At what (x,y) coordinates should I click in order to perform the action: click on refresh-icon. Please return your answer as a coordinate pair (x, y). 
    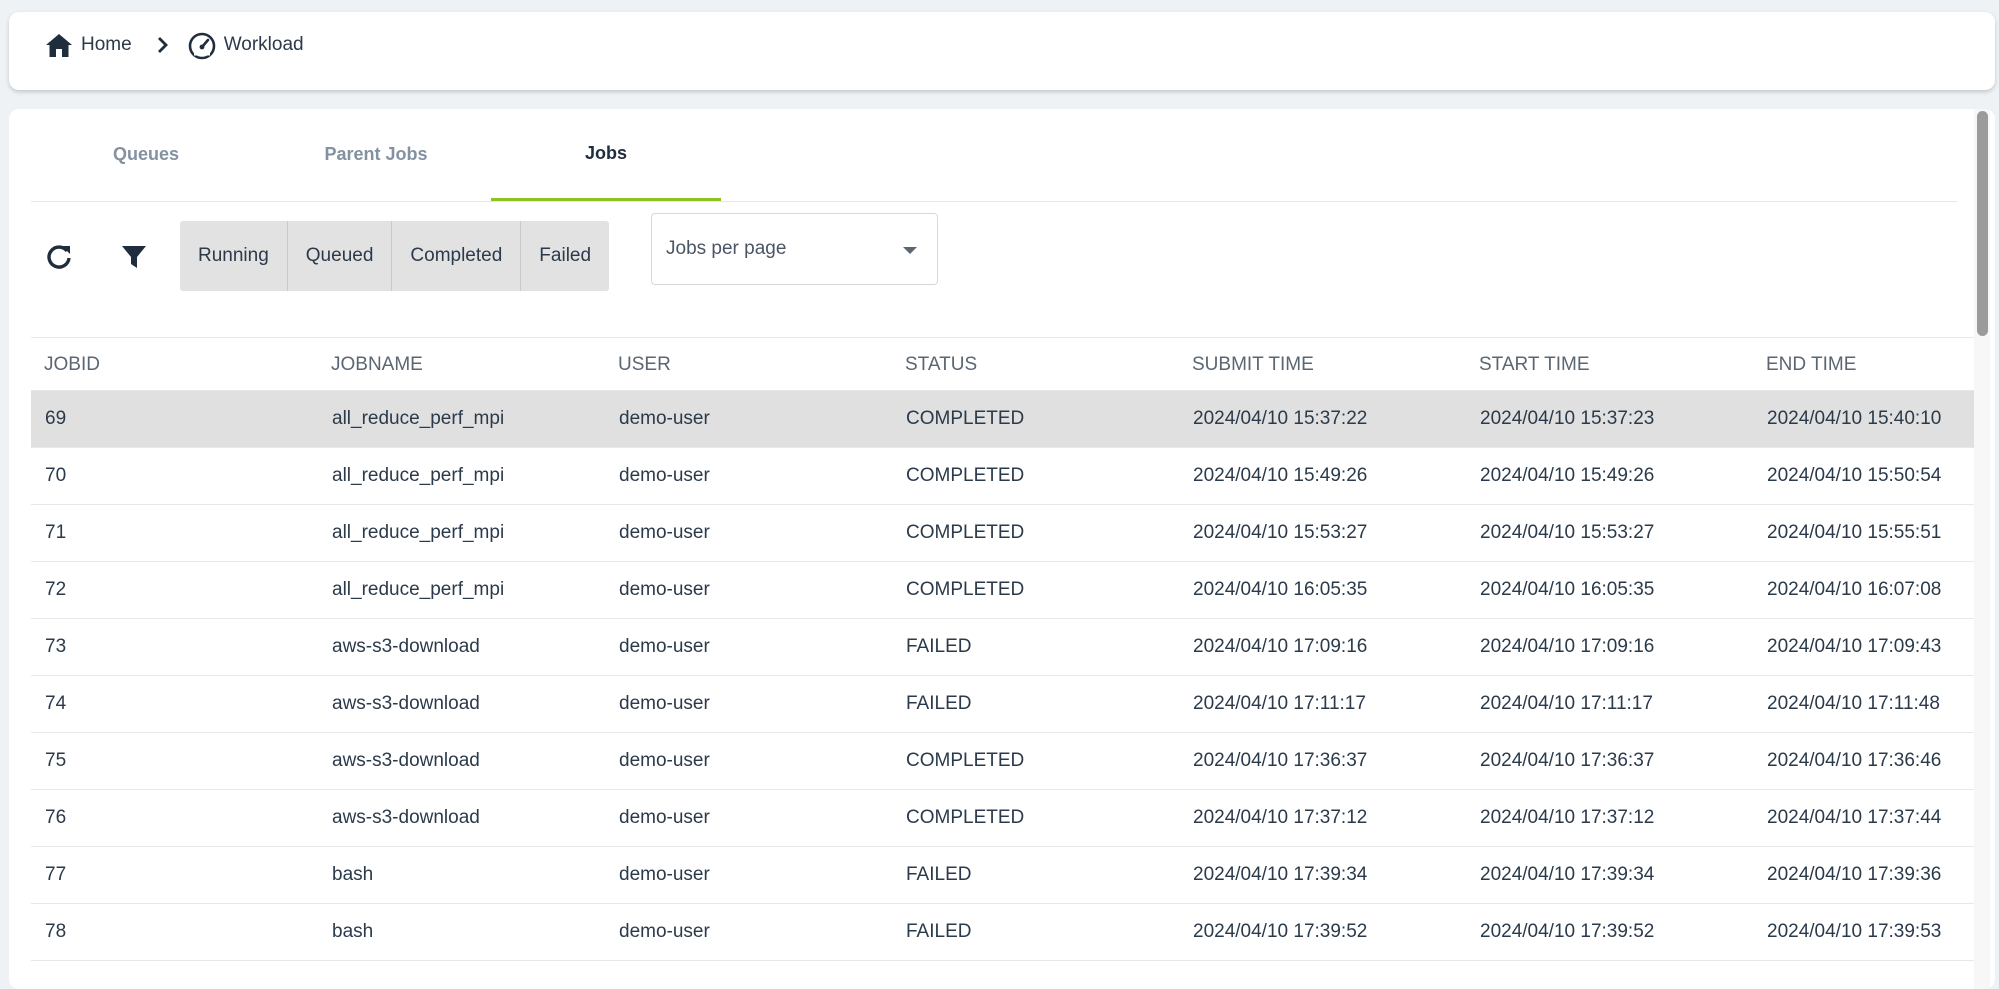
    Looking at the image, I should click on (59, 257).